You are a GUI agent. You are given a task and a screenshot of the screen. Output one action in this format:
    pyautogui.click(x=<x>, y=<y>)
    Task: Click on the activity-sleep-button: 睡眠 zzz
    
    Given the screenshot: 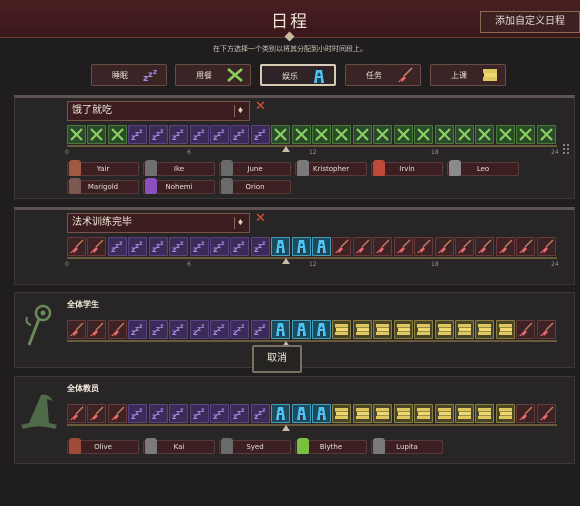 What is the action you would take?
    pyautogui.click(x=129, y=75)
    